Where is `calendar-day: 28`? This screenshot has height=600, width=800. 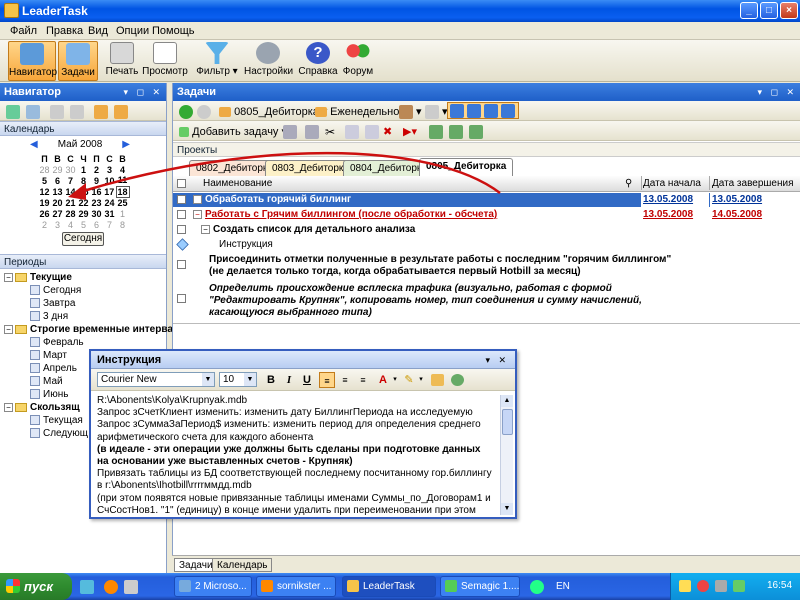
calendar-day: 28 is located at coordinates (44, 169).